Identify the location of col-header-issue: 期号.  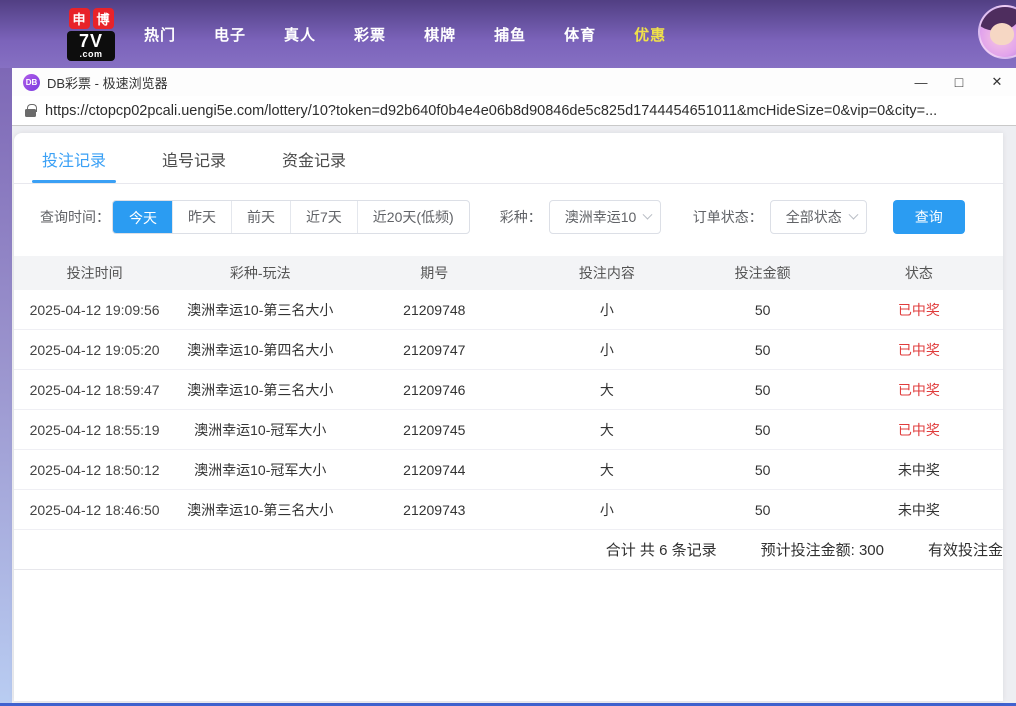
(434, 273).